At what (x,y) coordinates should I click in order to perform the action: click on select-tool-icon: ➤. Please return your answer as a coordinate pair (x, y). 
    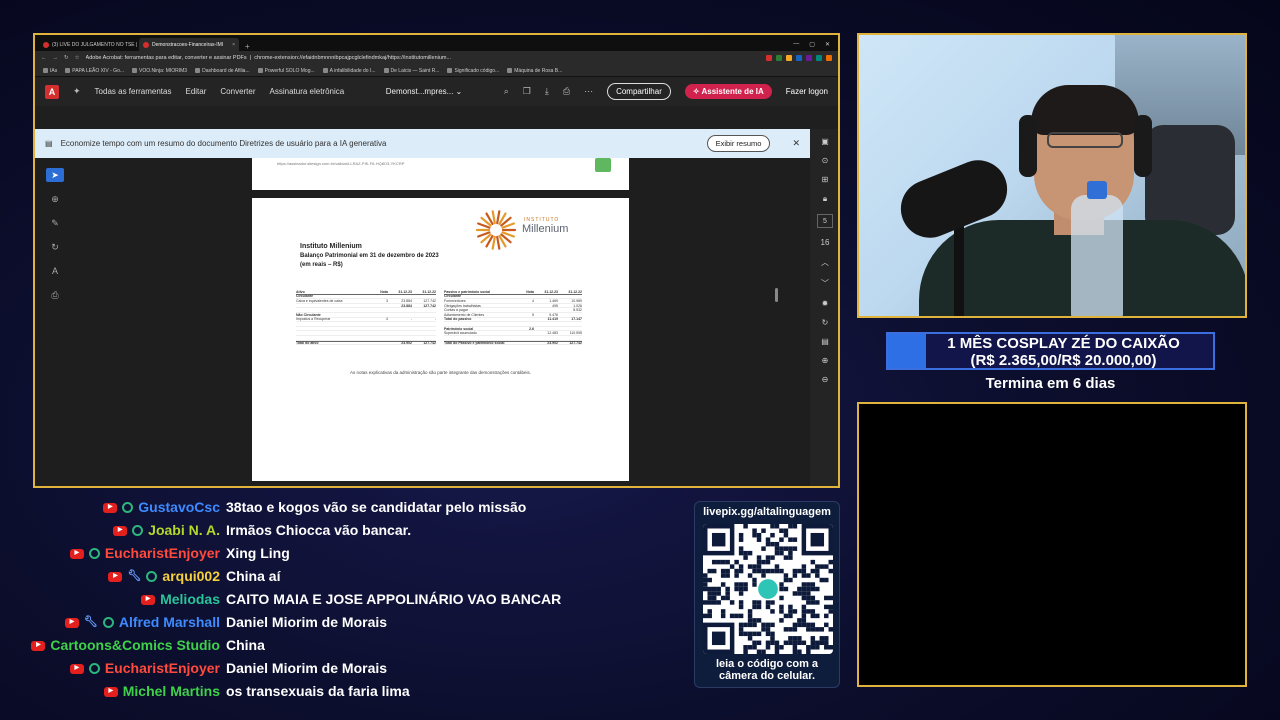
    Looking at the image, I should click on (55, 175).